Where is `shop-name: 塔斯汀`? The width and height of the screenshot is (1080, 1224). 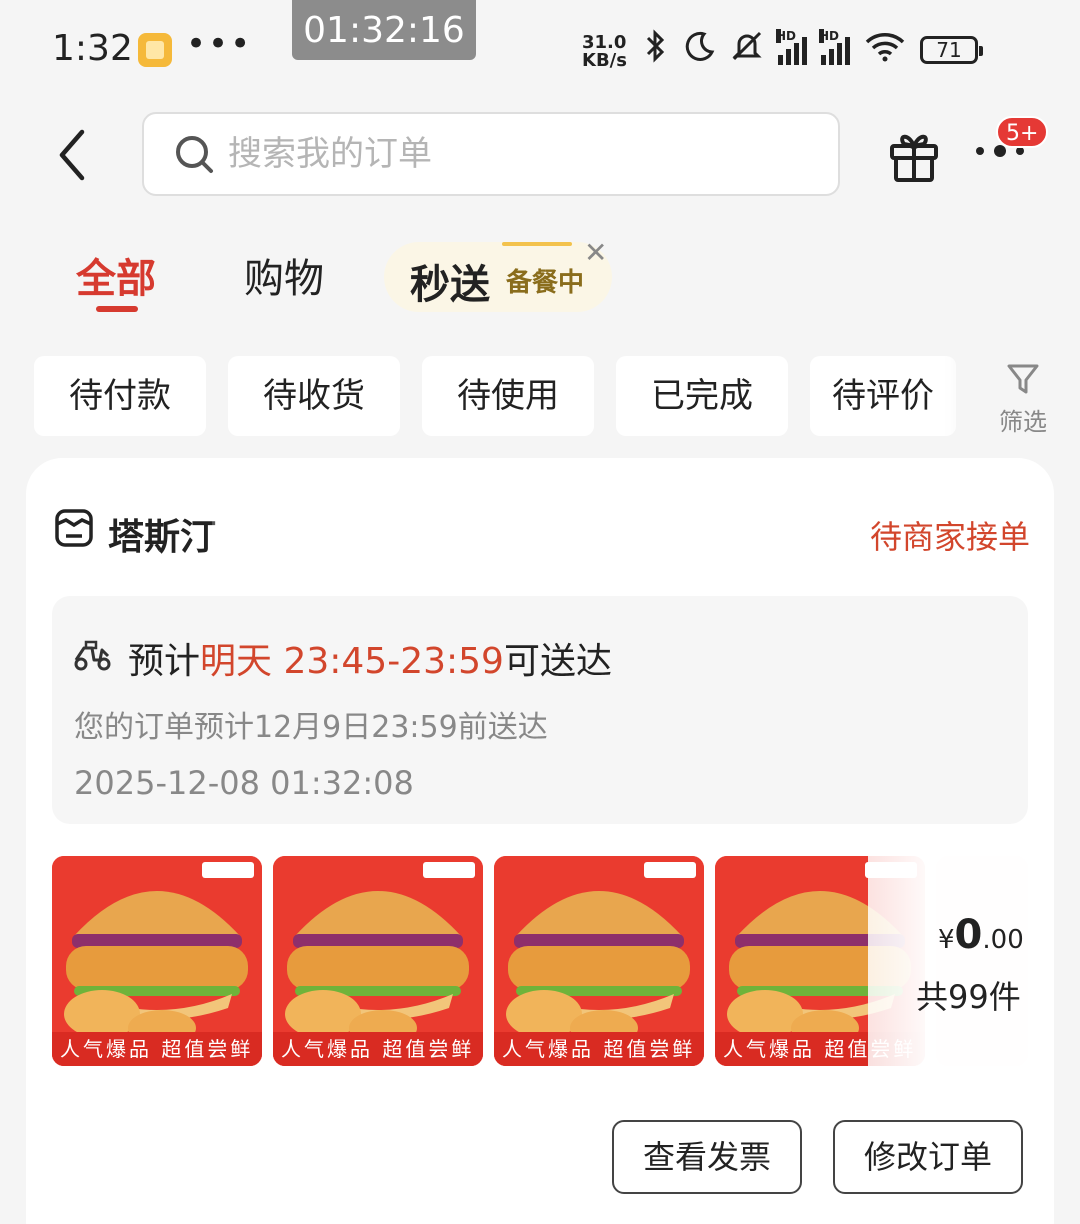
shop-name: 塔斯汀 is located at coordinates (162, 534).